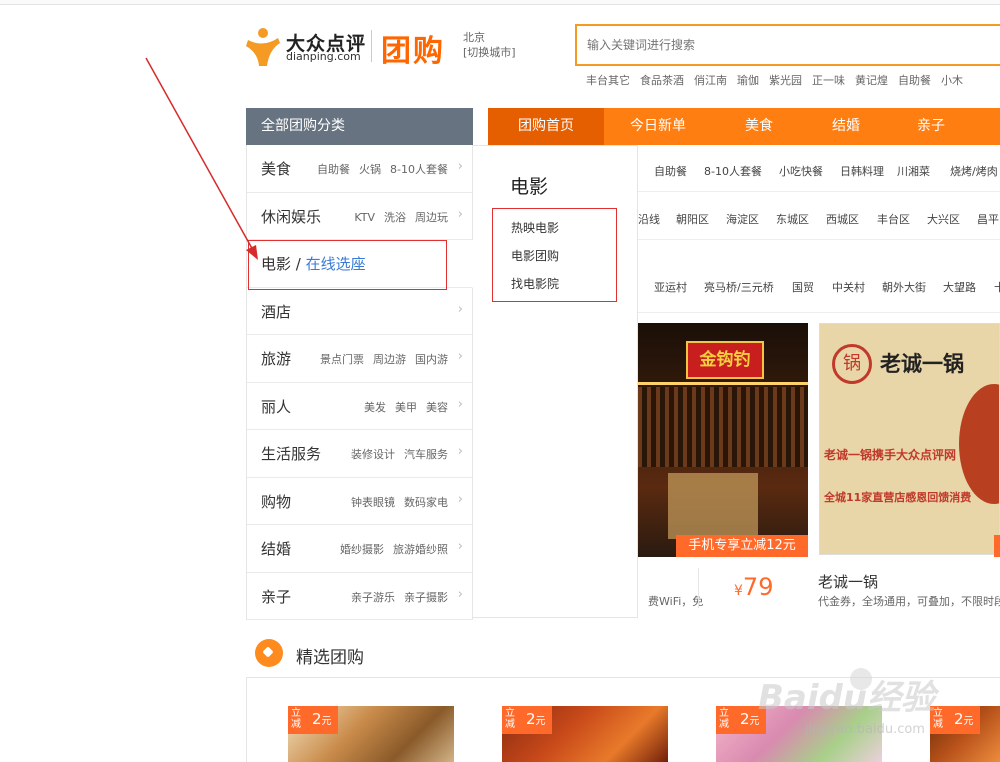  I want to click on product-title: 团购, so click(413, 48).